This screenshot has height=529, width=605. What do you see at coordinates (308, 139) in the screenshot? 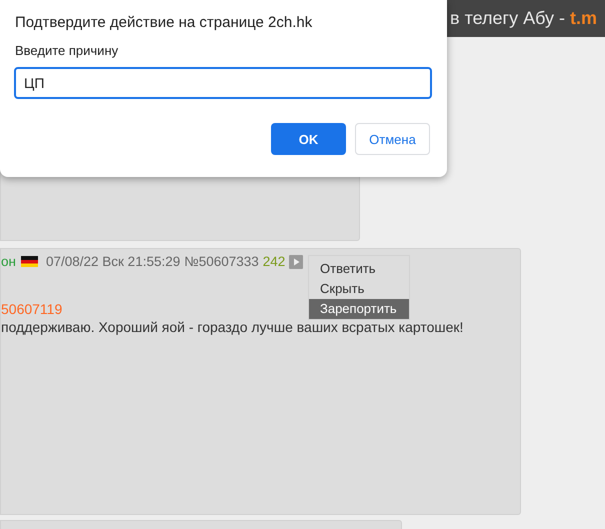
I see `ok-button: OK` at bounding box center [308, 139].